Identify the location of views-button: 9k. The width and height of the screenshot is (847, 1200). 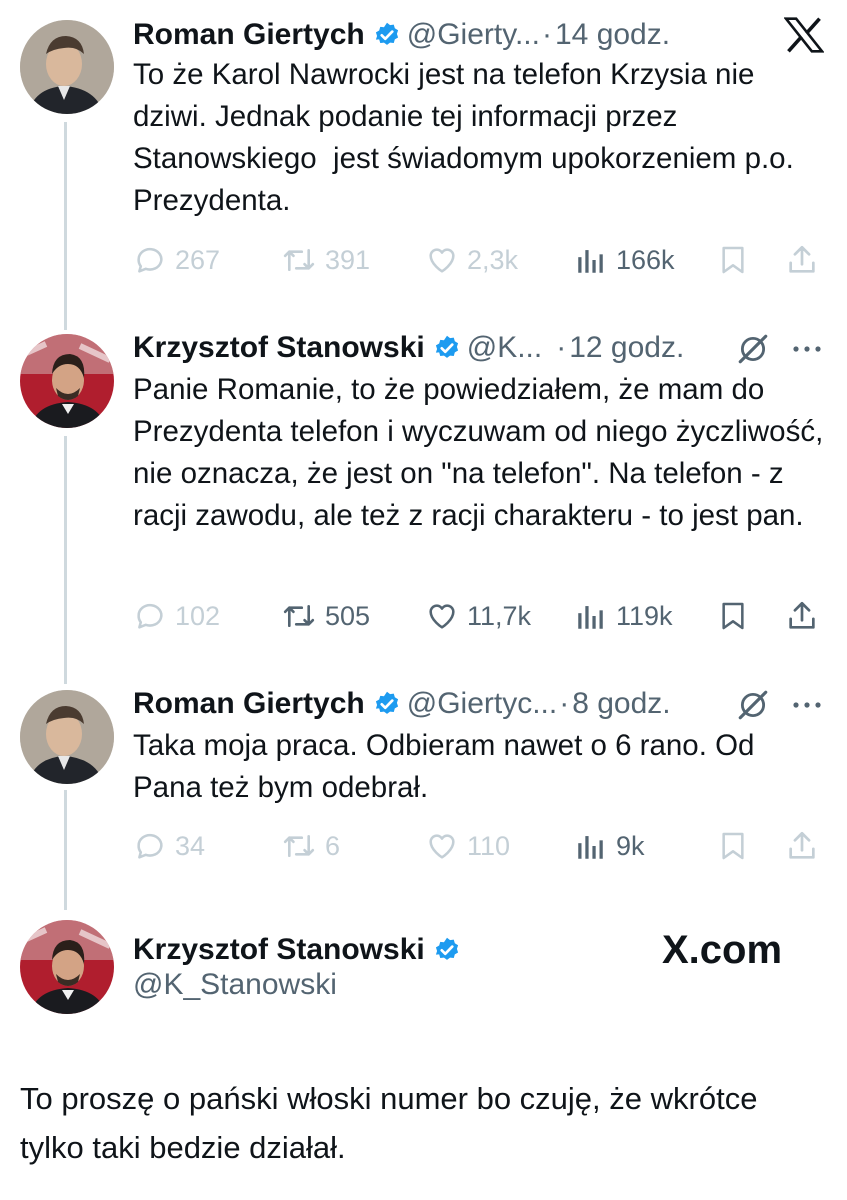
(609, 846).